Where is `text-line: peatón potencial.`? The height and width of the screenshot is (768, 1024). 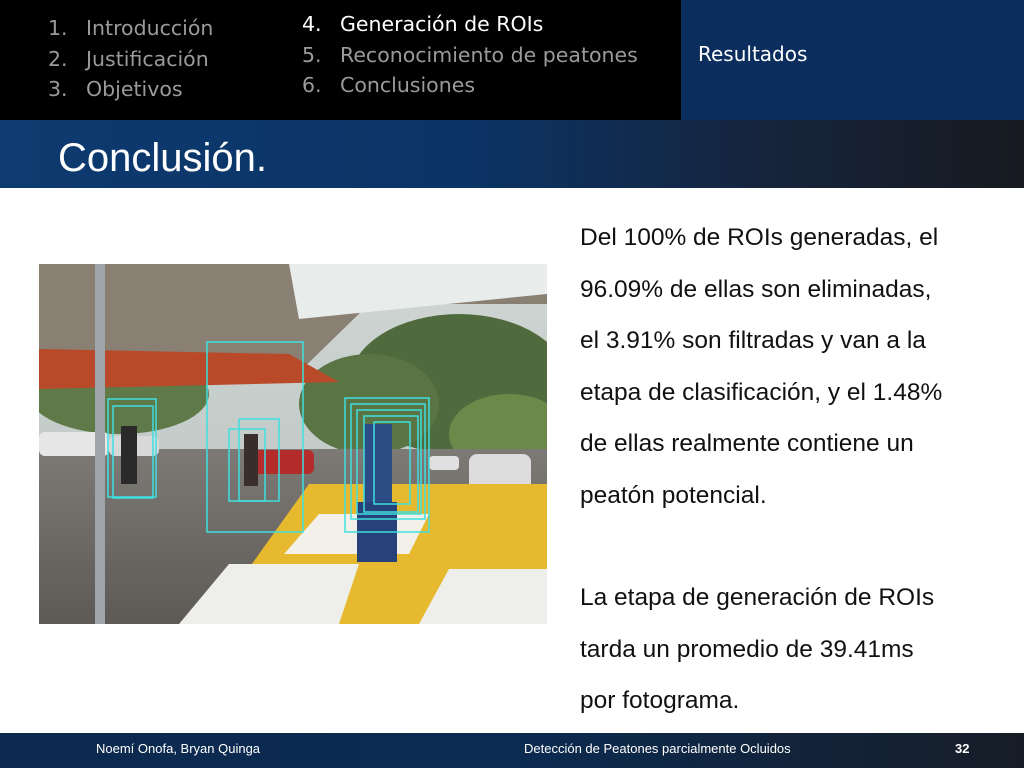
text-line: peatón potencial. is located at coordinates (673, 495).